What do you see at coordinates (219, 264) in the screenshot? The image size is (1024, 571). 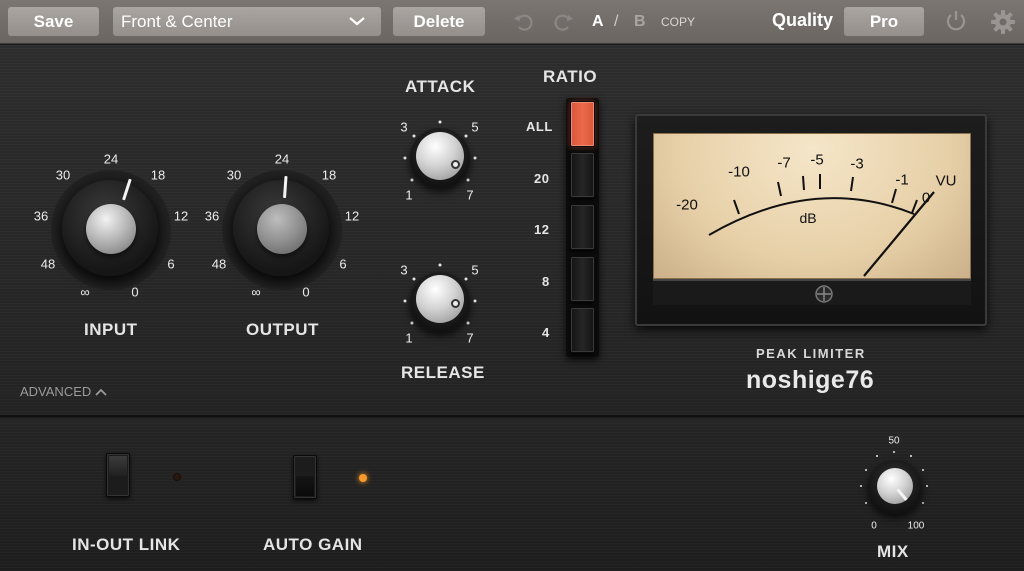 I see `output-tick: 48` at bounding box center [219, 264].